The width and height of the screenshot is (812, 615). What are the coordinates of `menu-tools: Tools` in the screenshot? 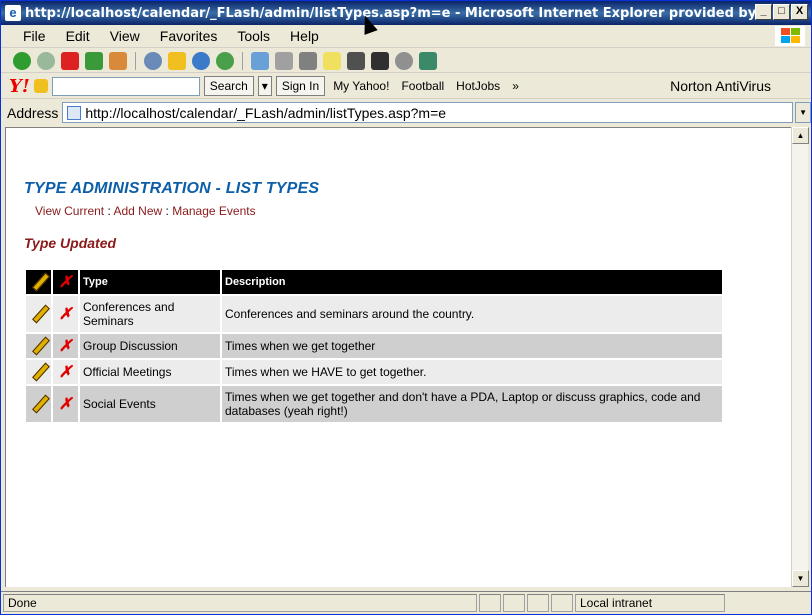 It's located at (253, 36).